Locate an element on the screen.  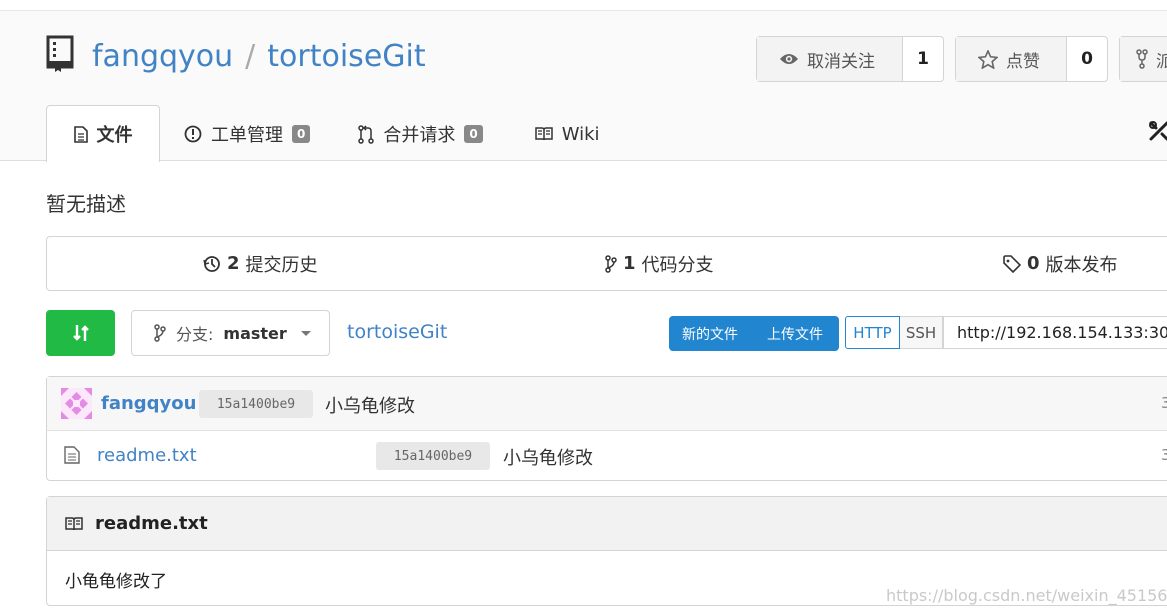
star-label-wrap: 点赞 is located at coordinates (1011, 59).